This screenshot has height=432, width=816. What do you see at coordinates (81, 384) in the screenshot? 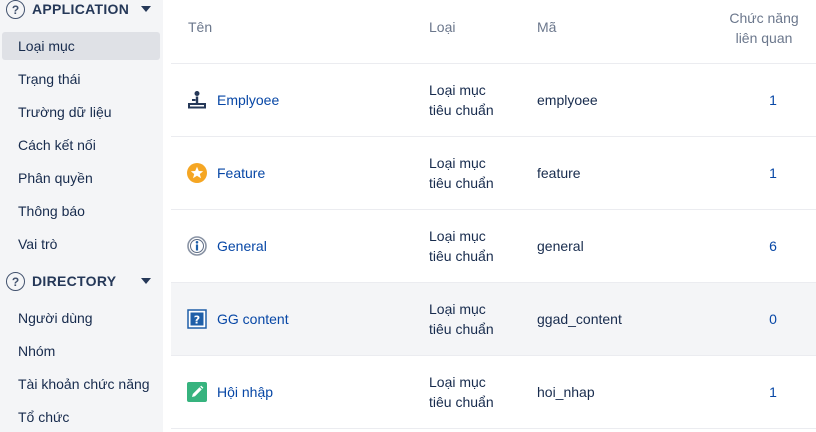
I see `sidebar-item-tai-khoan-chuc-nang: Tài khoản chức năng` at bounding box center [81, 384].